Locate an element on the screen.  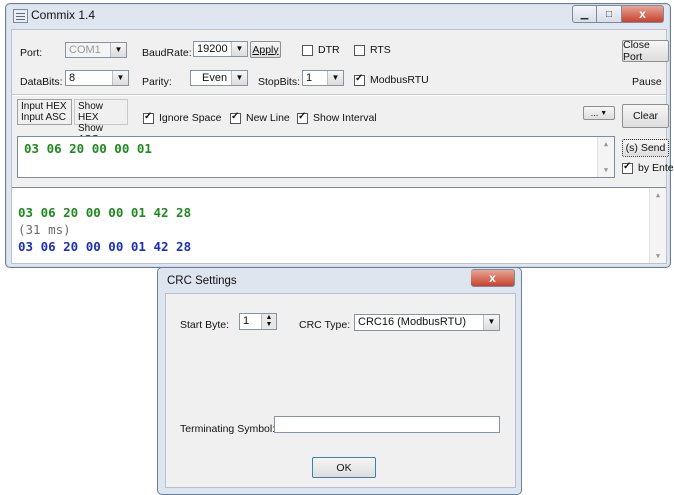
ok-button: OK is located at coordinates (344, 467).